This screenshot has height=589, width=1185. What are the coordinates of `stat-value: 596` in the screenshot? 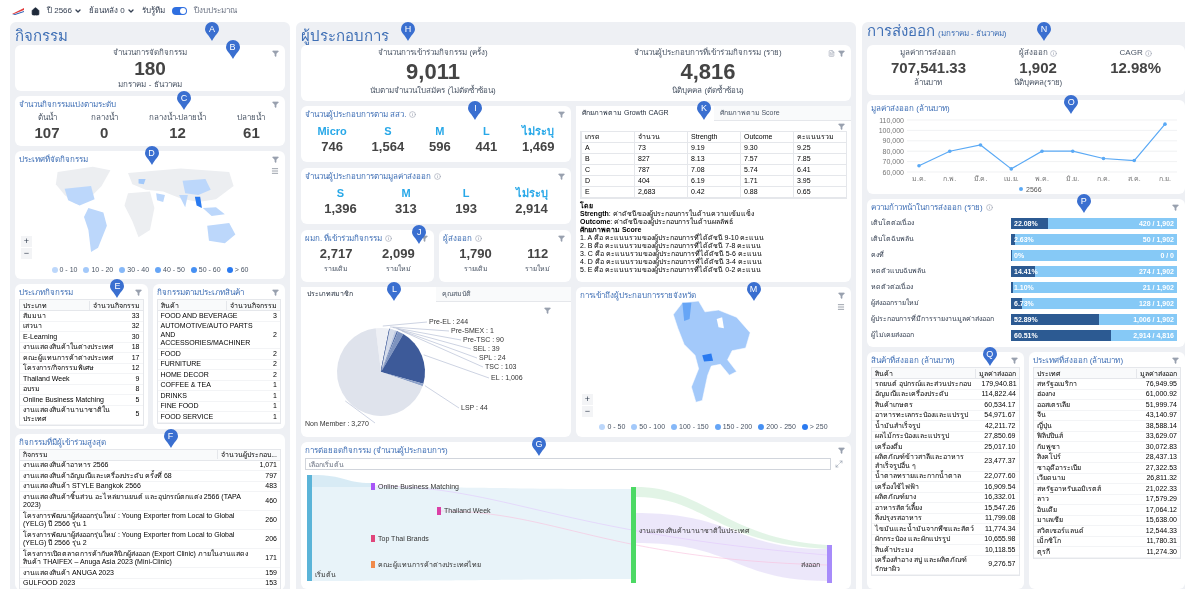 It's located at (439, 146).